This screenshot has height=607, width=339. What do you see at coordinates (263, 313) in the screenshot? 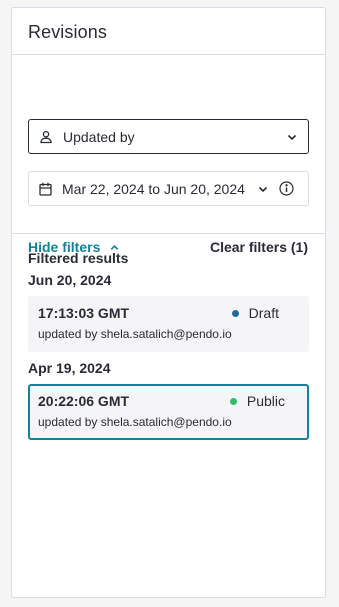
I see `status-label: Draft` at bounding box center [263, 313].